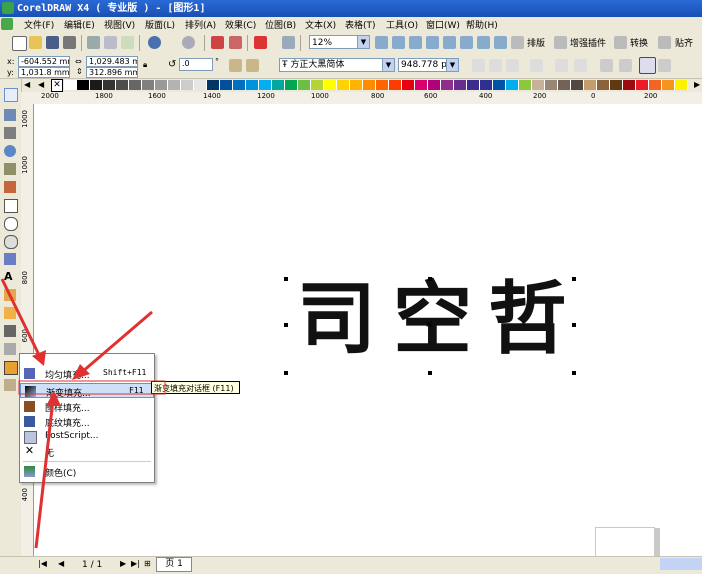 The width and height of the screenshot is (702, 574). Describe the element at coordinates (10, 277) in the screenshot. I see `text-tool-icon: A` at that location.